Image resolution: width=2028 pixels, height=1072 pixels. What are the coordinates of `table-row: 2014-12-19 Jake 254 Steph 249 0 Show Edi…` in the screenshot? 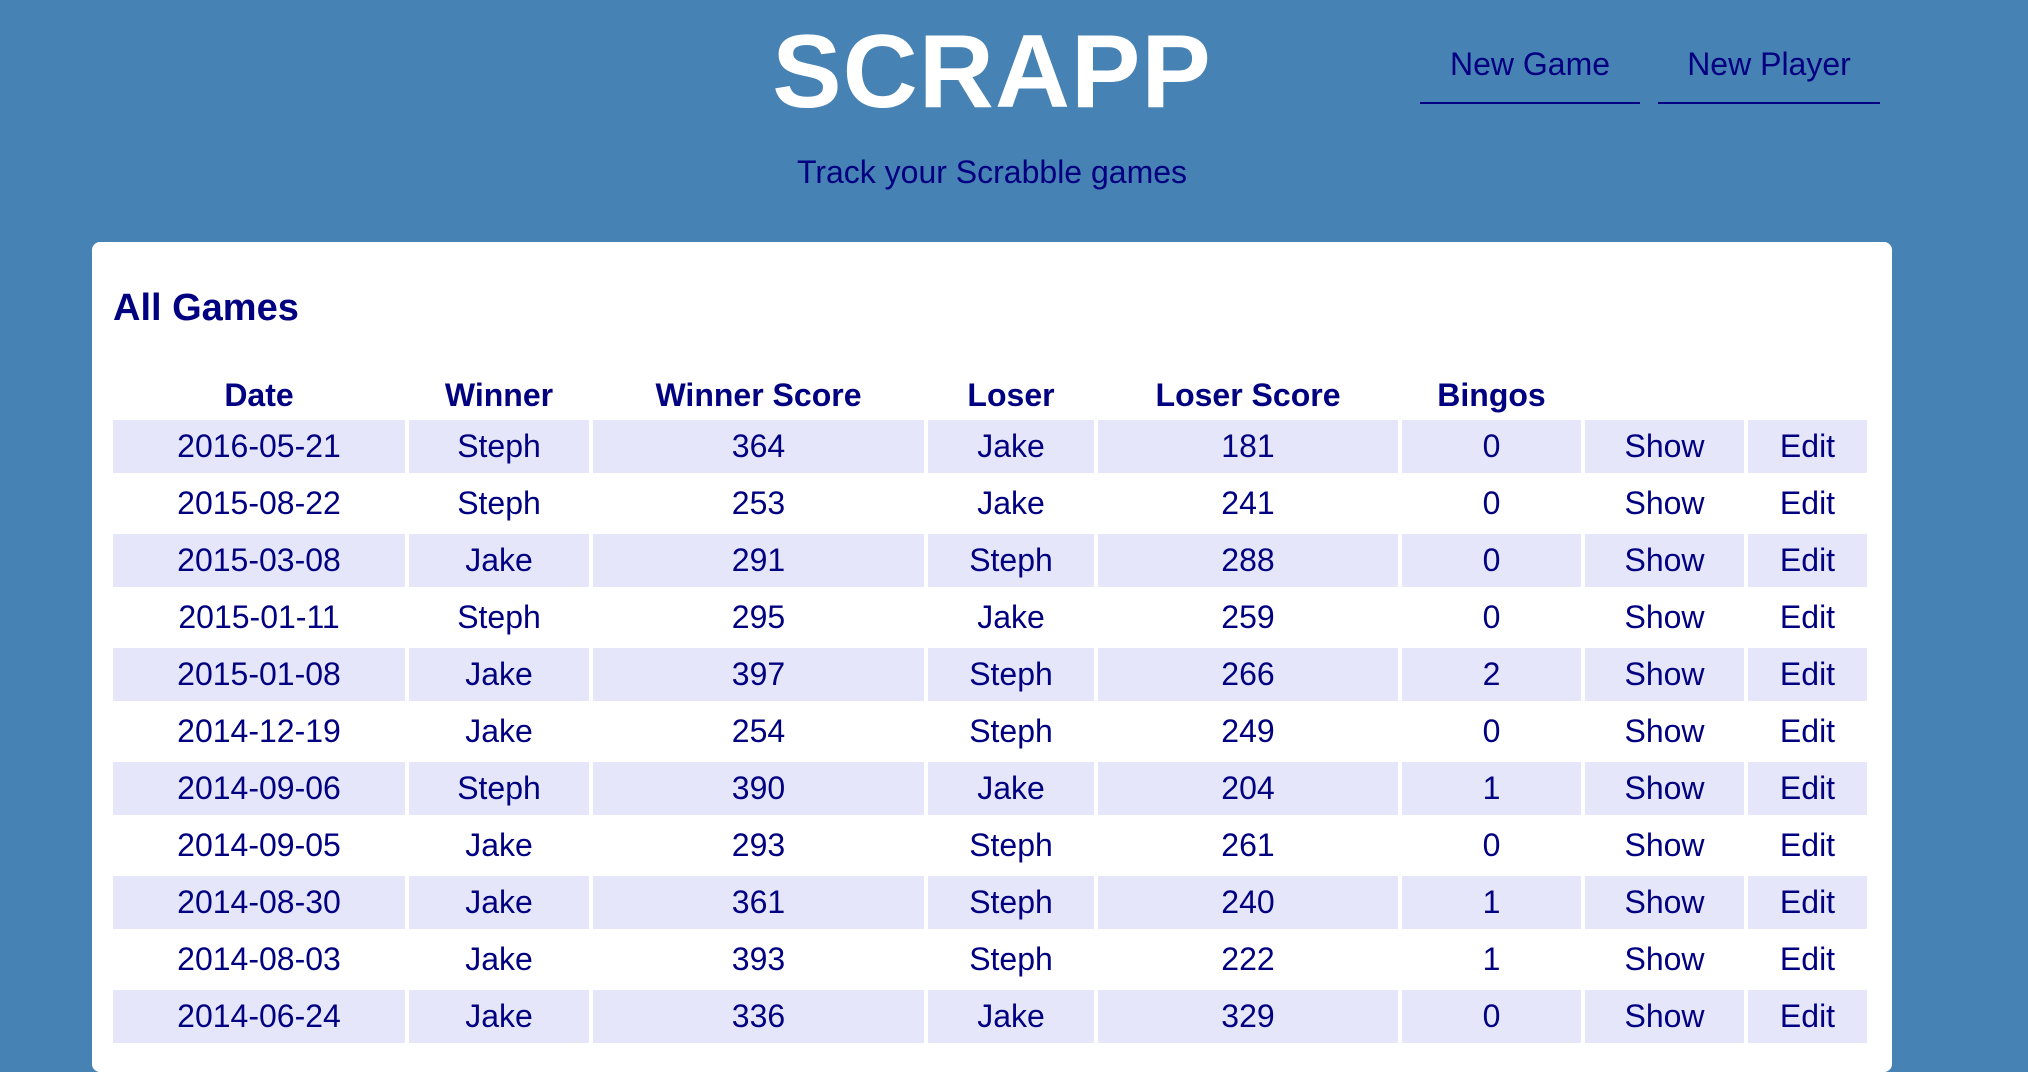 It's located at (990, 731).